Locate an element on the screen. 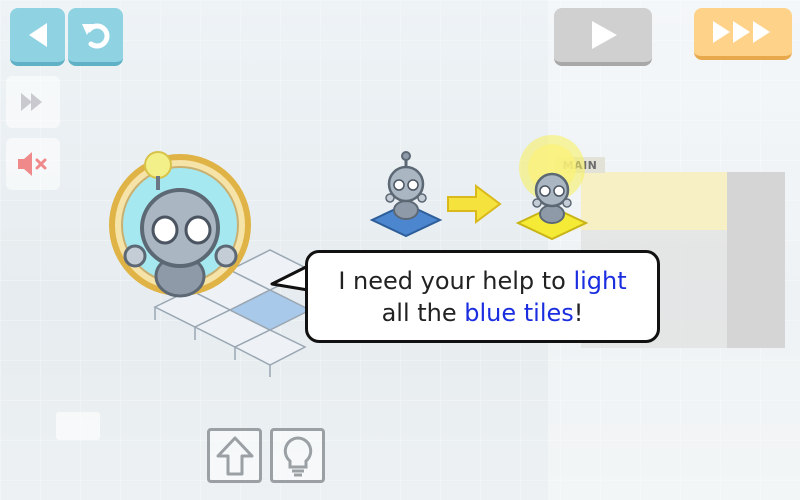 This screenshot has height=500, width=800. program-scroll-area is located at coordinates (756, 260).